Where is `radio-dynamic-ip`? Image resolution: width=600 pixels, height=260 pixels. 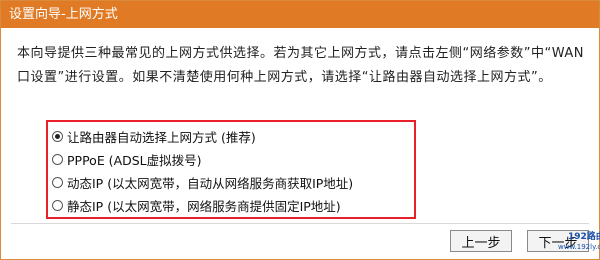
radio-dynamic-ip is located at coordinates (57, 182).